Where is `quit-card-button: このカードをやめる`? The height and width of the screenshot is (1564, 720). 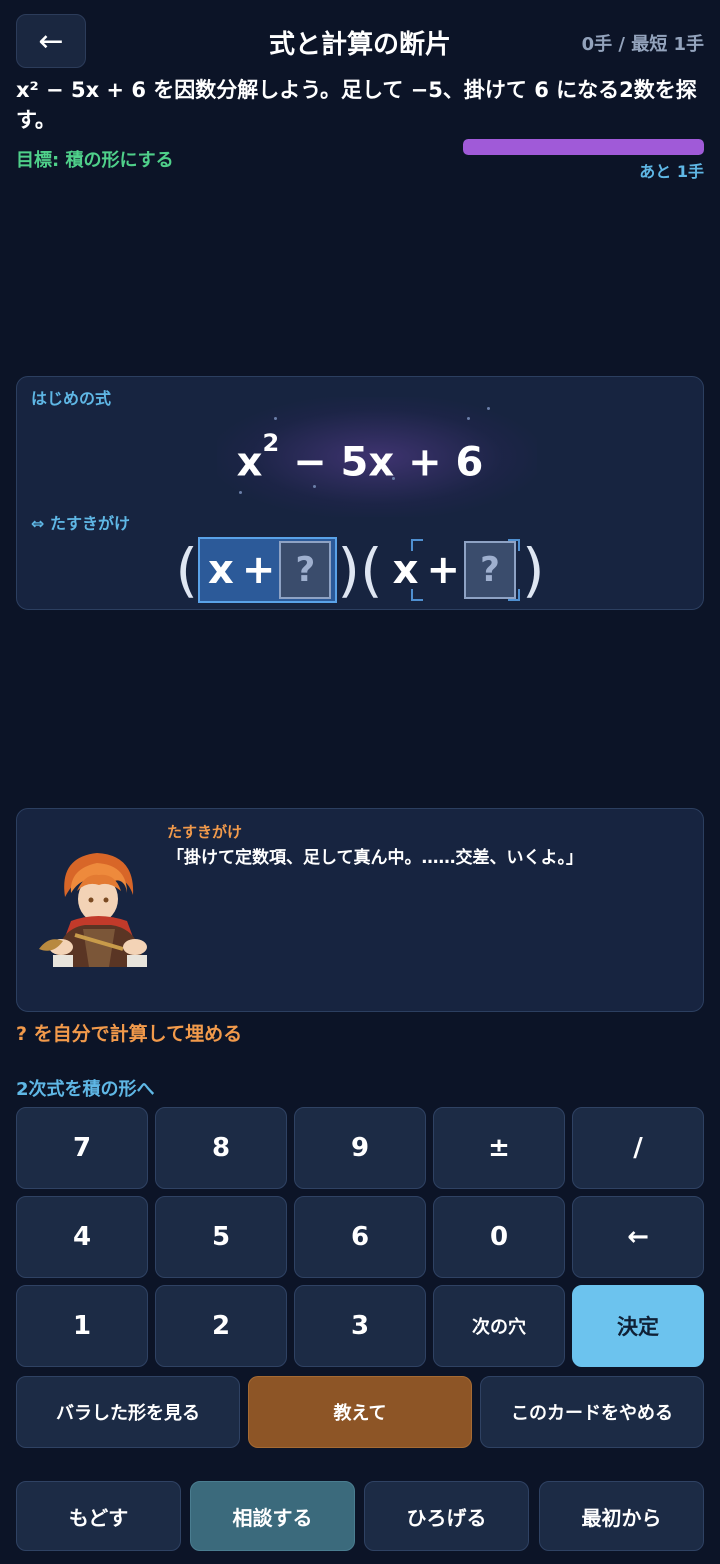
quit-card-button: このカードをやめる is located at coordinates (592, 1412).